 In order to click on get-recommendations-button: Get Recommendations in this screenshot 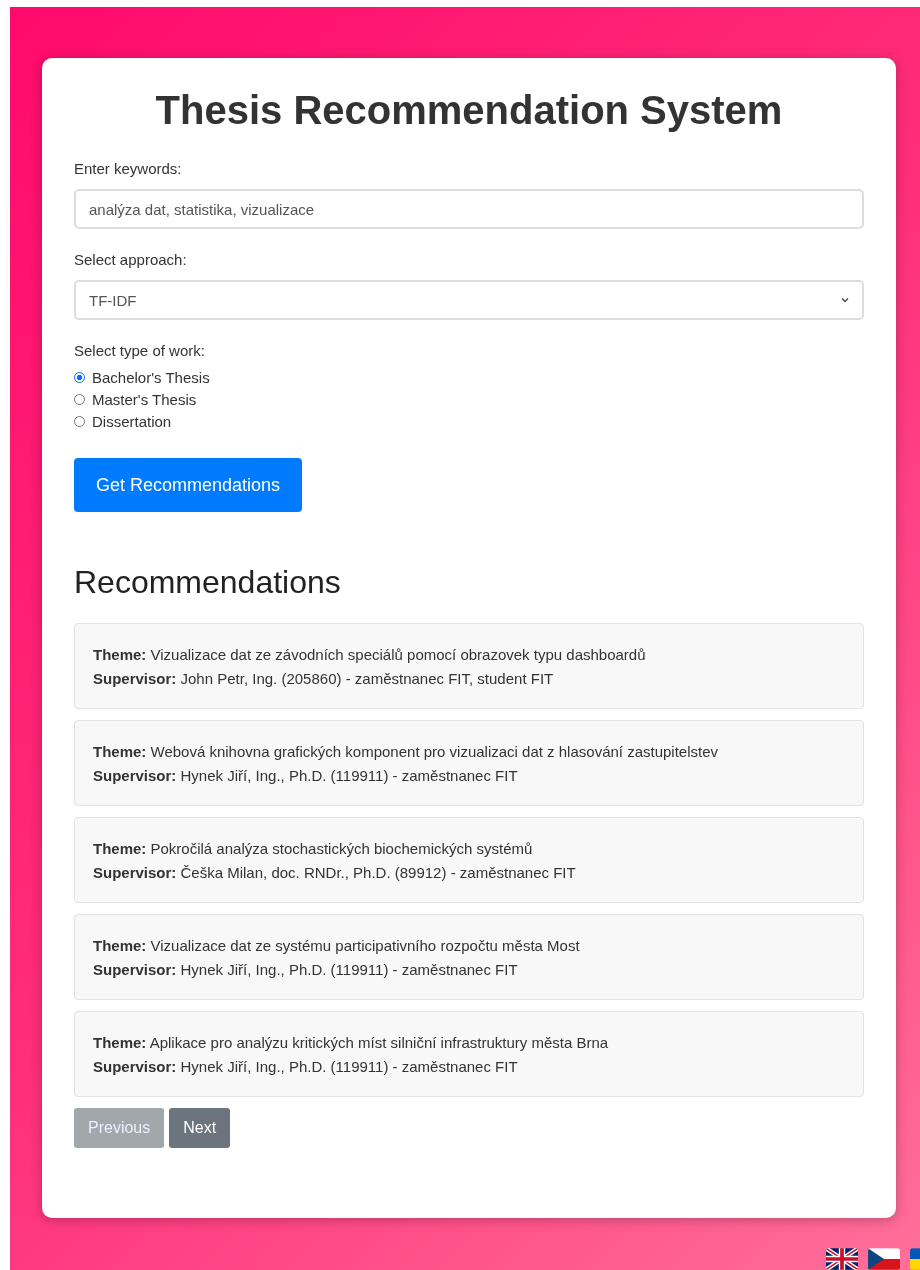, I will do `click(188, 485)`.